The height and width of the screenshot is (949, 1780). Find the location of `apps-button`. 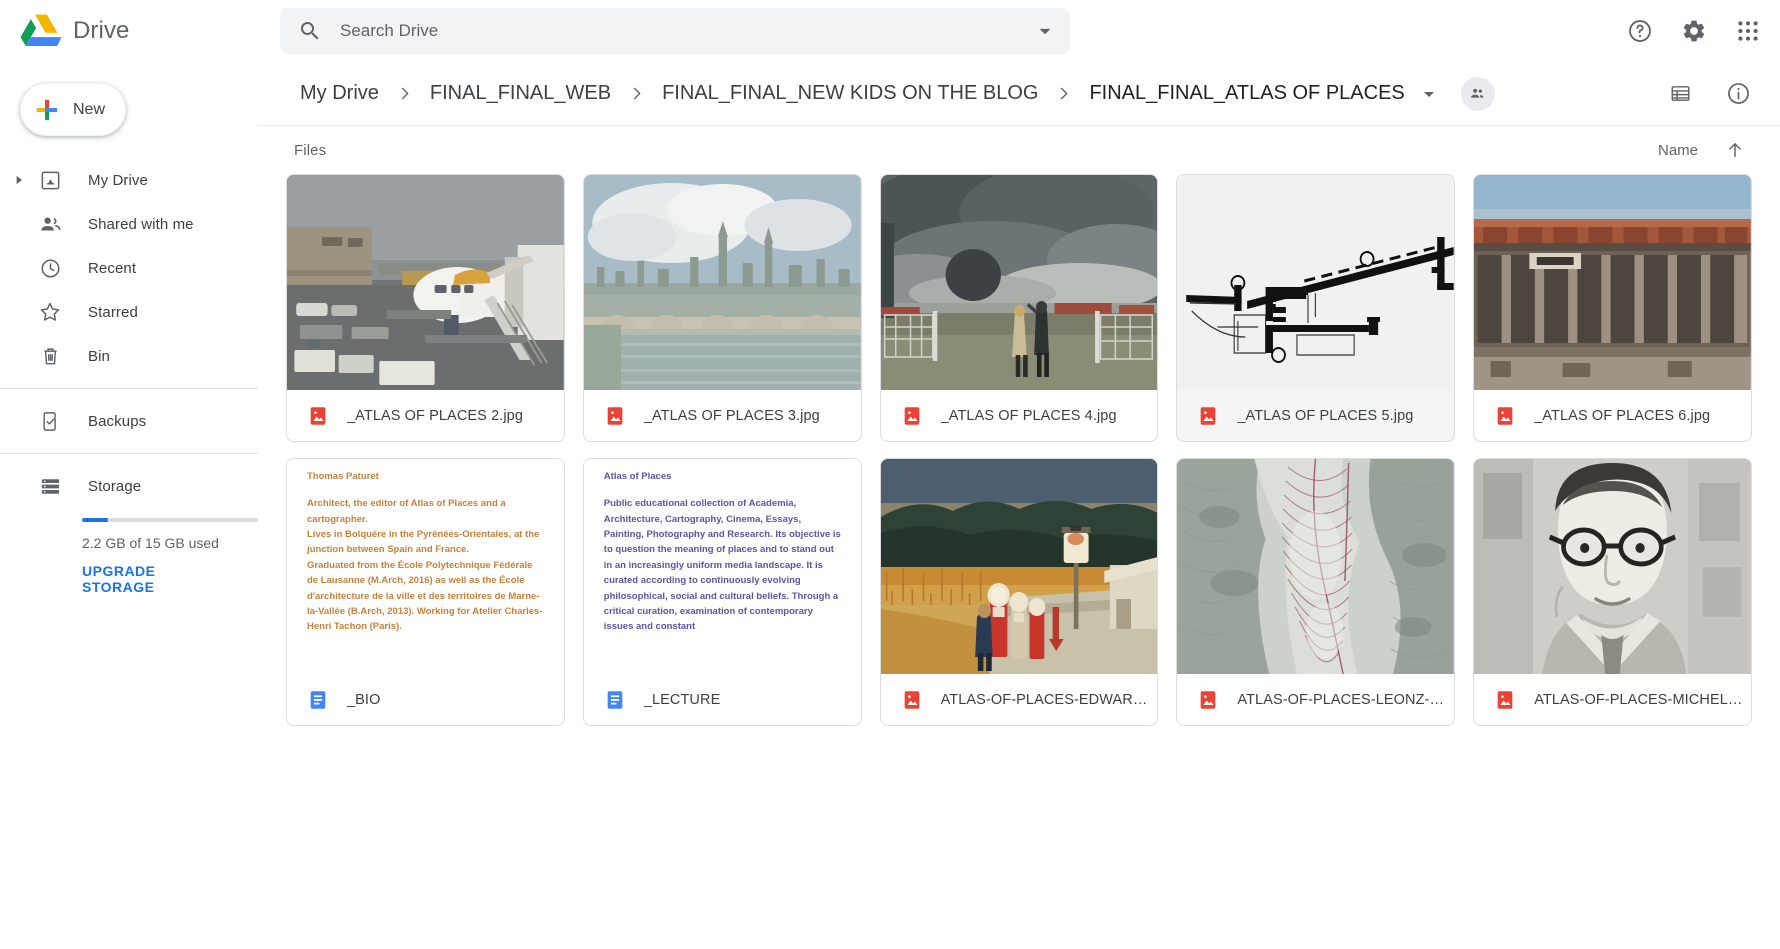

apps-button is located at coordinates (1748, 31).